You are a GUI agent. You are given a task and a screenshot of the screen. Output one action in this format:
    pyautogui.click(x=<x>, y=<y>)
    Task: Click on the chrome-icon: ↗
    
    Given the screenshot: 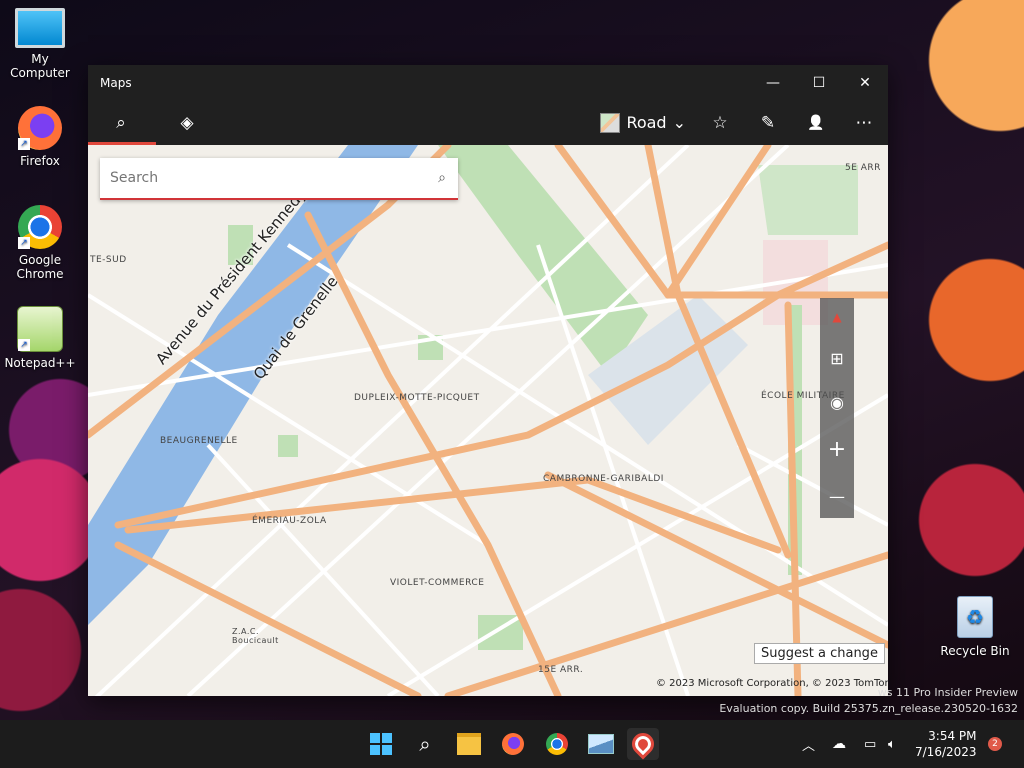 What is the action you would take?
    pyautogui.click(x=40, y=227)
    